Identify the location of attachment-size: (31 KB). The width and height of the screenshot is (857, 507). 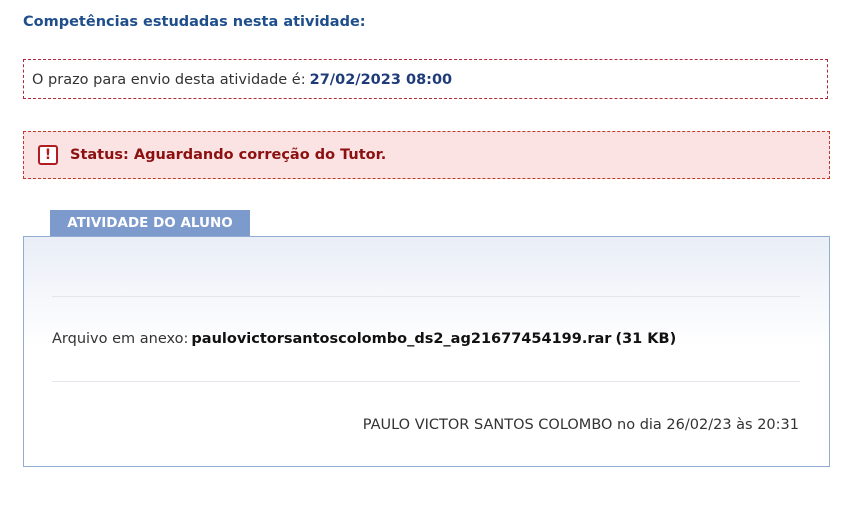
(646, 339).